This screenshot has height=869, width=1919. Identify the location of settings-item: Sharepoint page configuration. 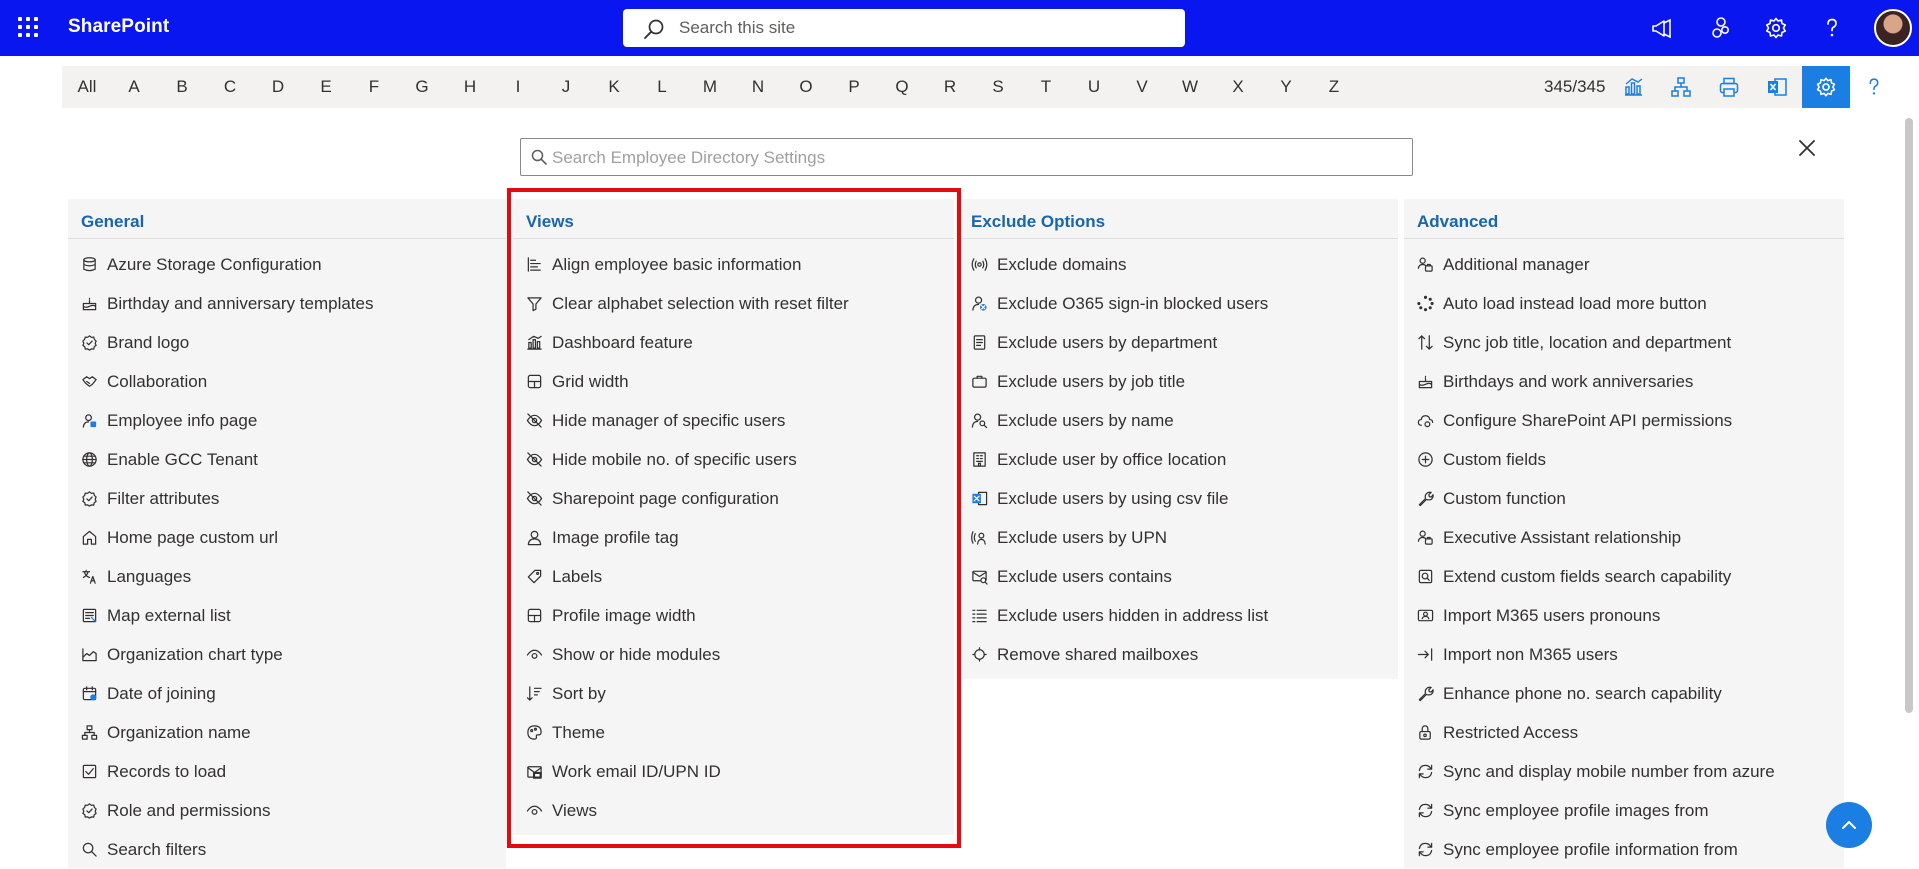
(733, 498).